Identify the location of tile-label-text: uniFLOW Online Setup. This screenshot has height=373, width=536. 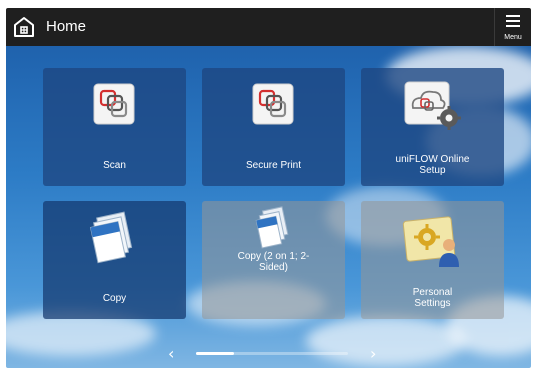
(432, 165).